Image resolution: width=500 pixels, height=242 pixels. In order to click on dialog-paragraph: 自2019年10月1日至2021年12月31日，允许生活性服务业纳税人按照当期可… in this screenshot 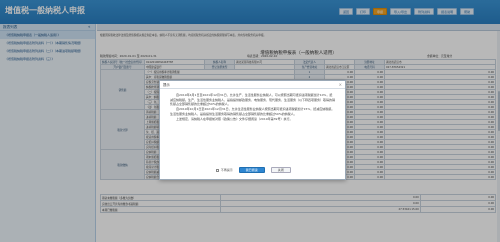, I will do `click(252, 111)`.